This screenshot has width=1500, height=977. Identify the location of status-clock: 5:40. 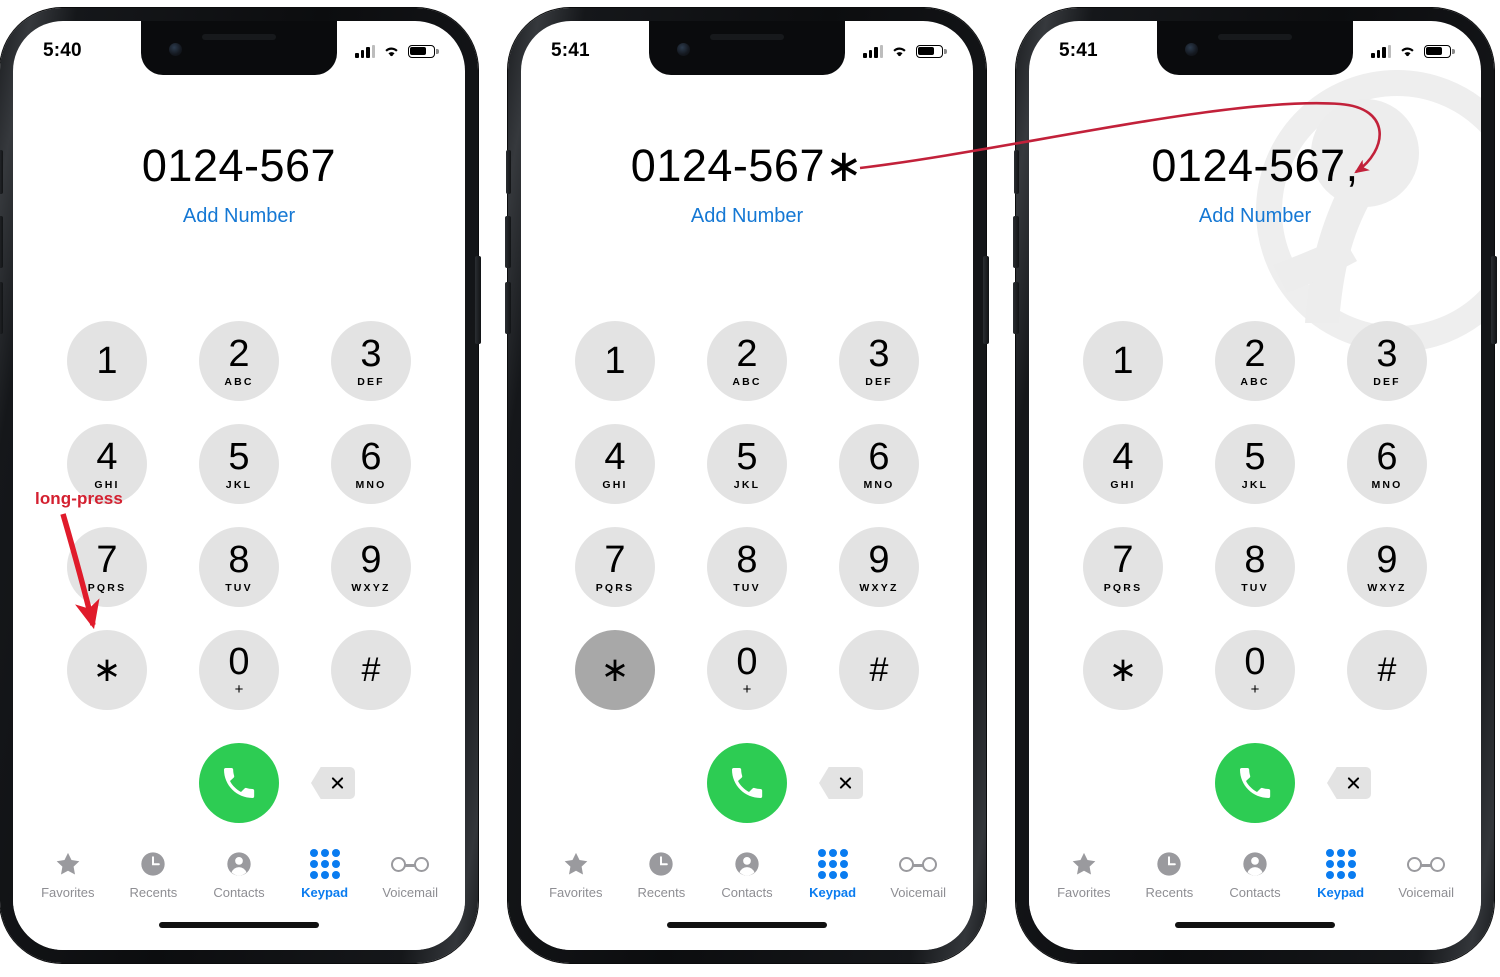
(62, 50).